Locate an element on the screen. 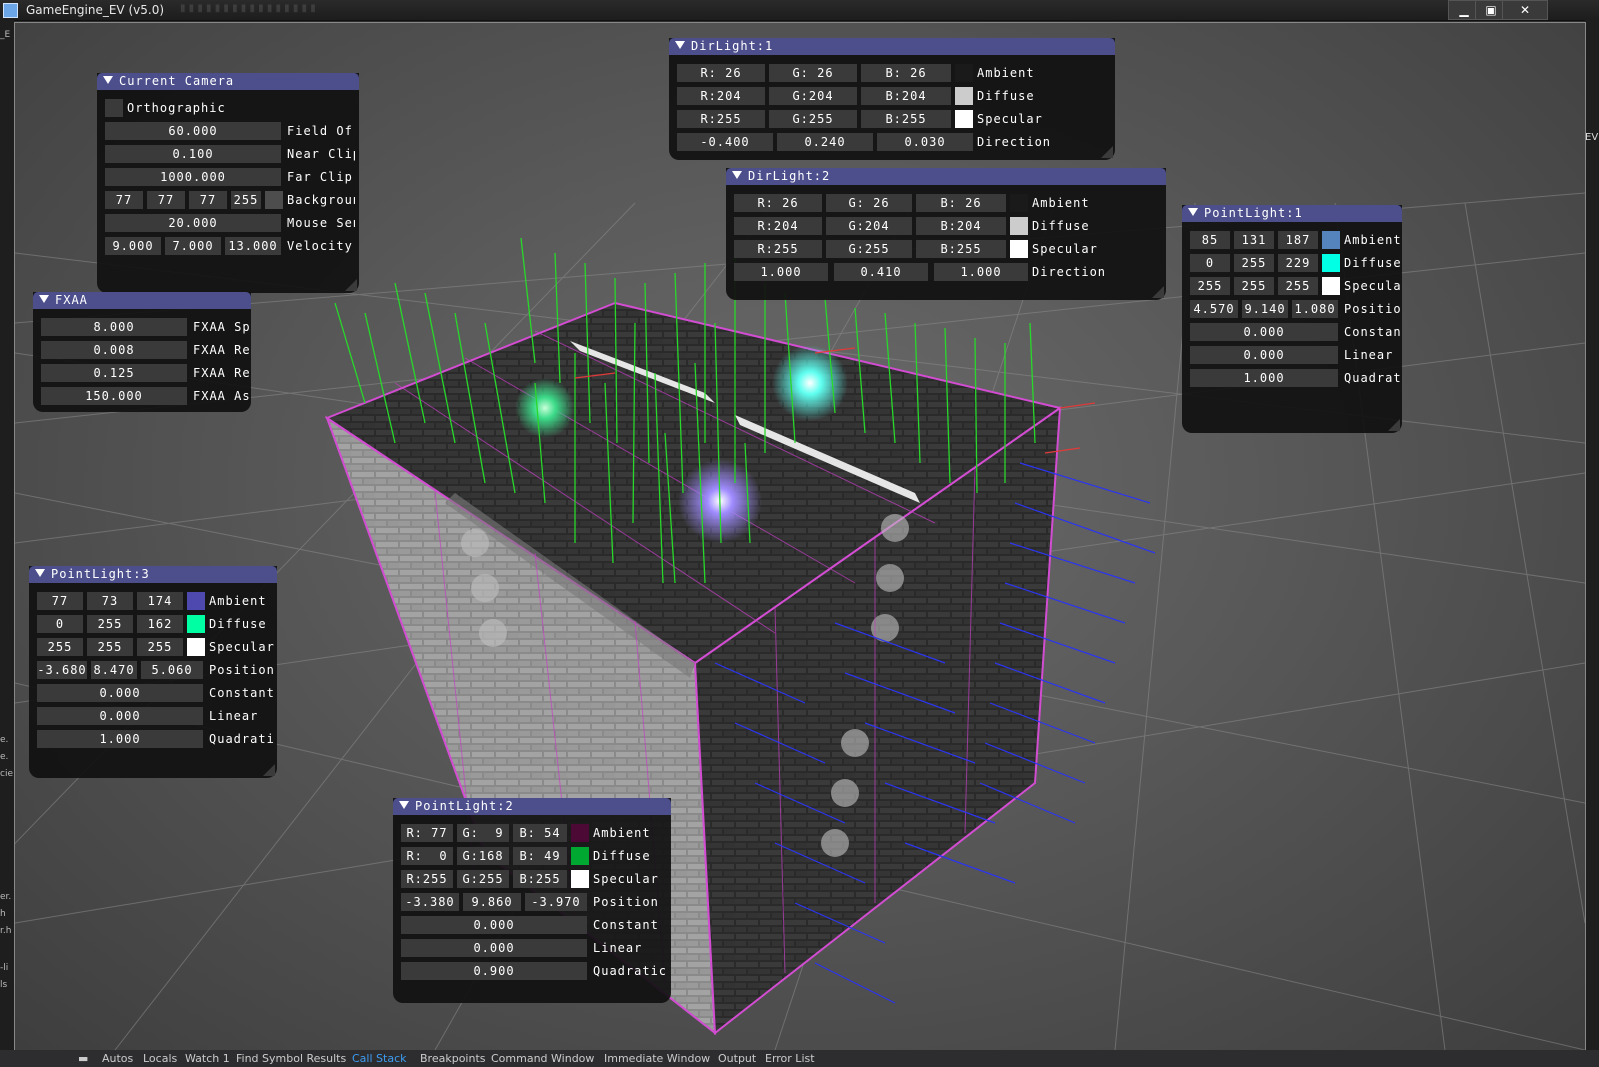 This screenshot has height=1067, width=1599. fxaa-header: FXAA is located at coordinates (142, 300).